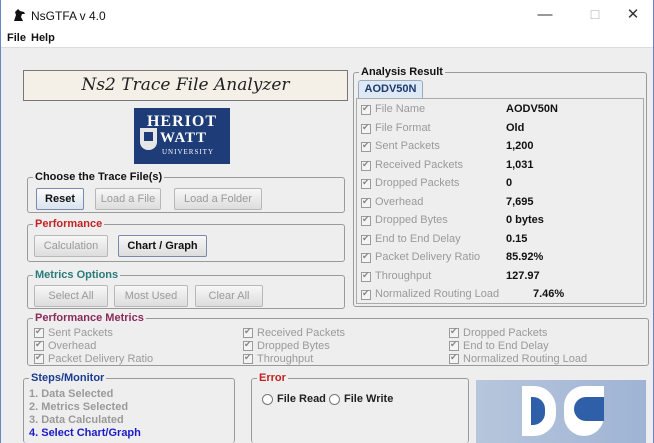 The width and height of the screenshot is (654, 443). I want to click on steps-monitor-group-title: Steps/Monitor, so click(68, 378).